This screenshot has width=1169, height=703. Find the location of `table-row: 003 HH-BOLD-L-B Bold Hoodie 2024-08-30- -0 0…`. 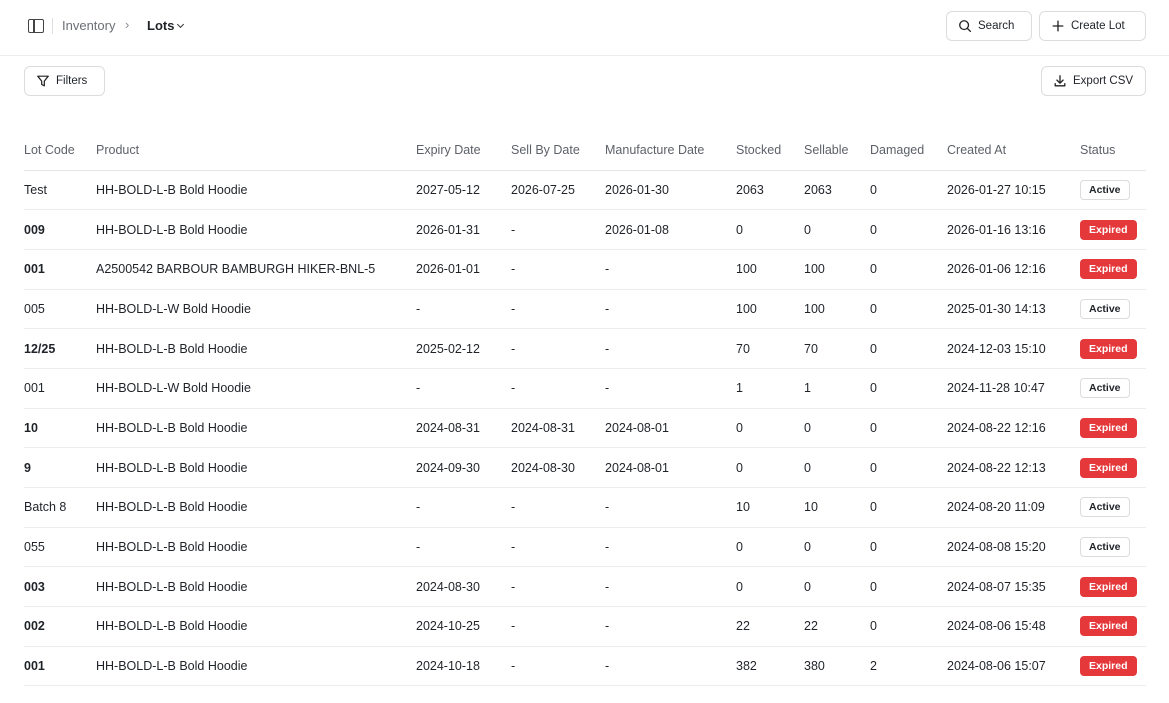

table-row: 003 HH-BOLD-L-B Bold Hoodie 2024-08-30- -0 0… is located at coordinates (585, 587).